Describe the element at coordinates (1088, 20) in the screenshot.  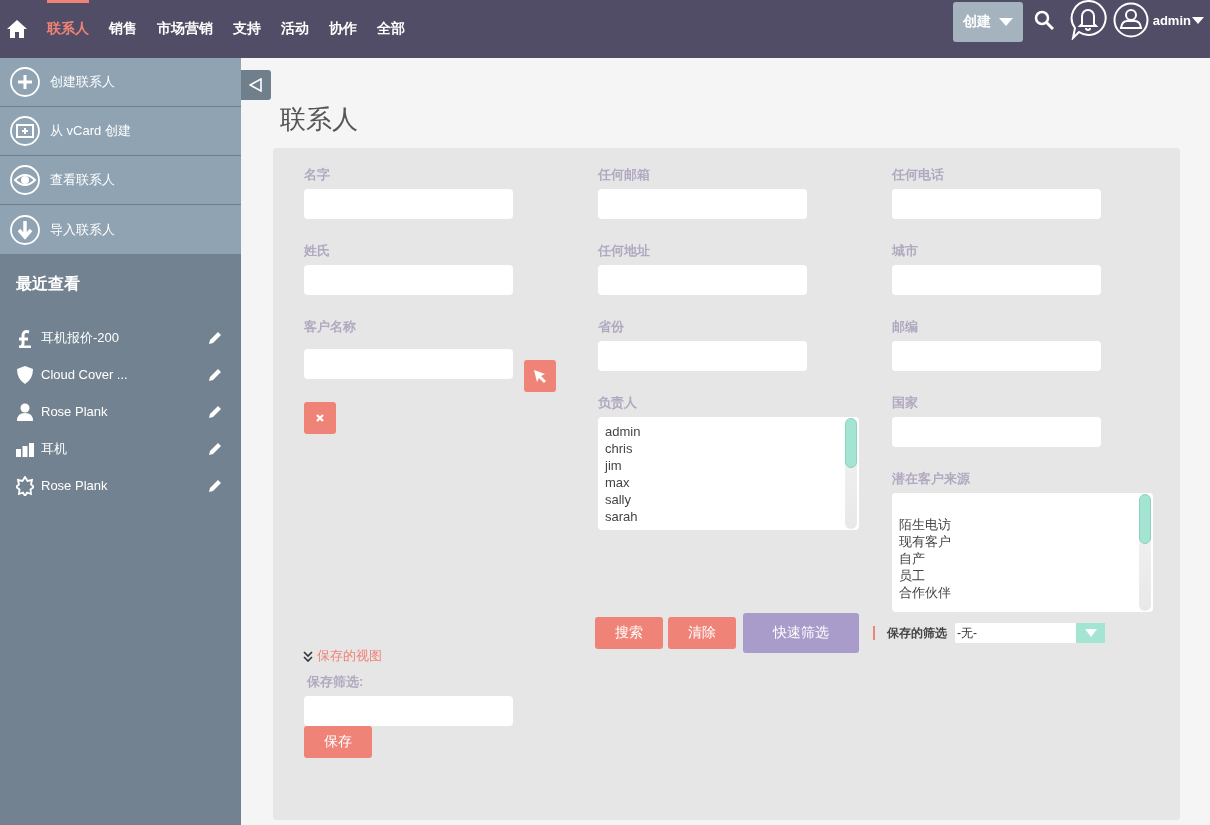
I see `notification-bell-icon` at that location.